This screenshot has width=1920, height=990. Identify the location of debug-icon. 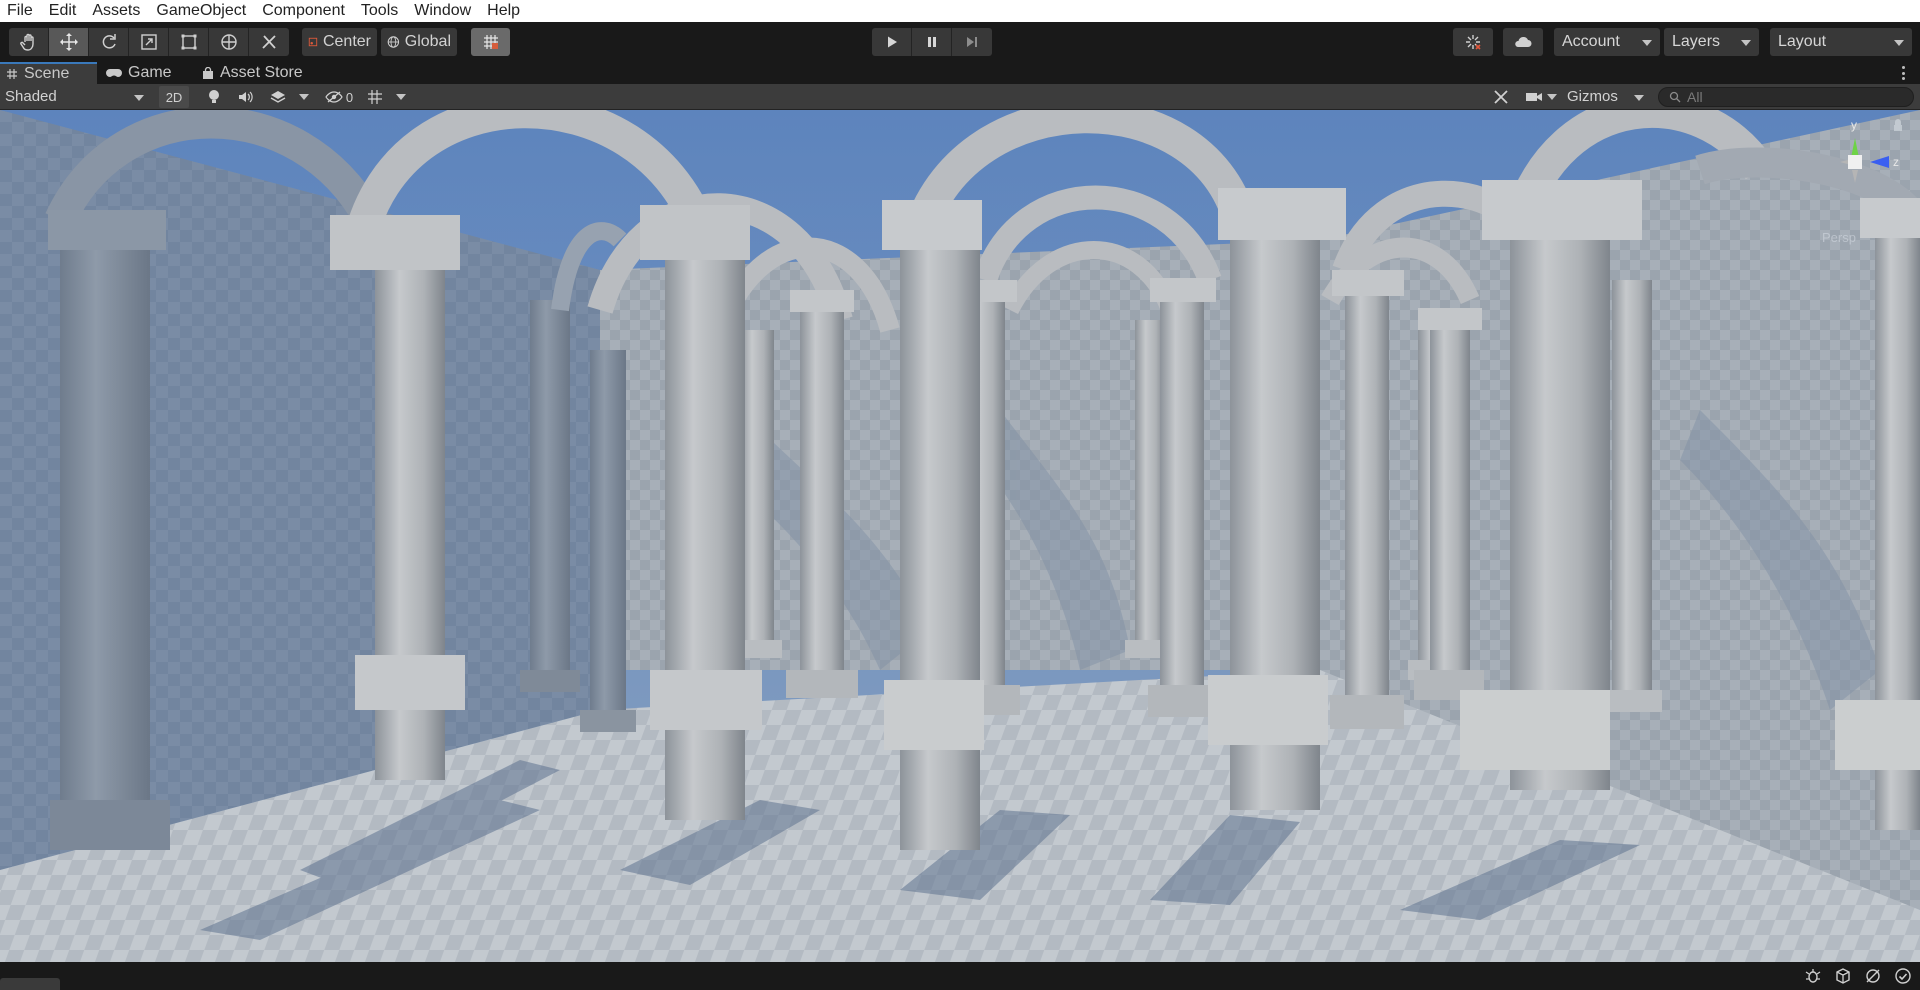
(1813, 976).